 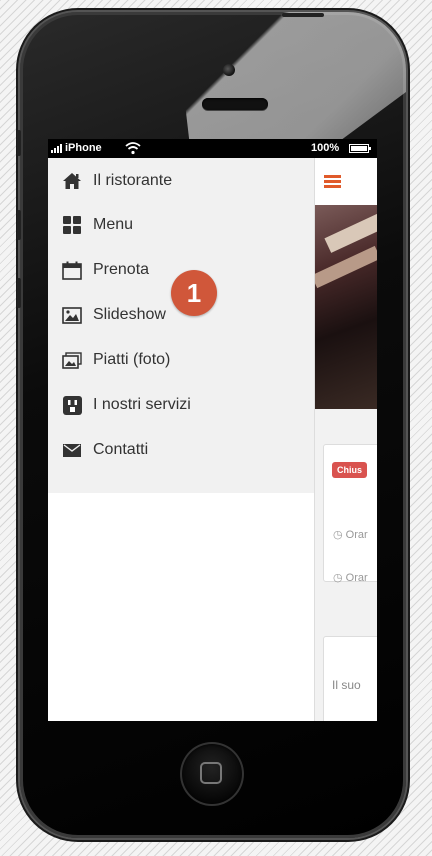 I want to click on carrier-label: iPhone, so click(x=83, y=148).